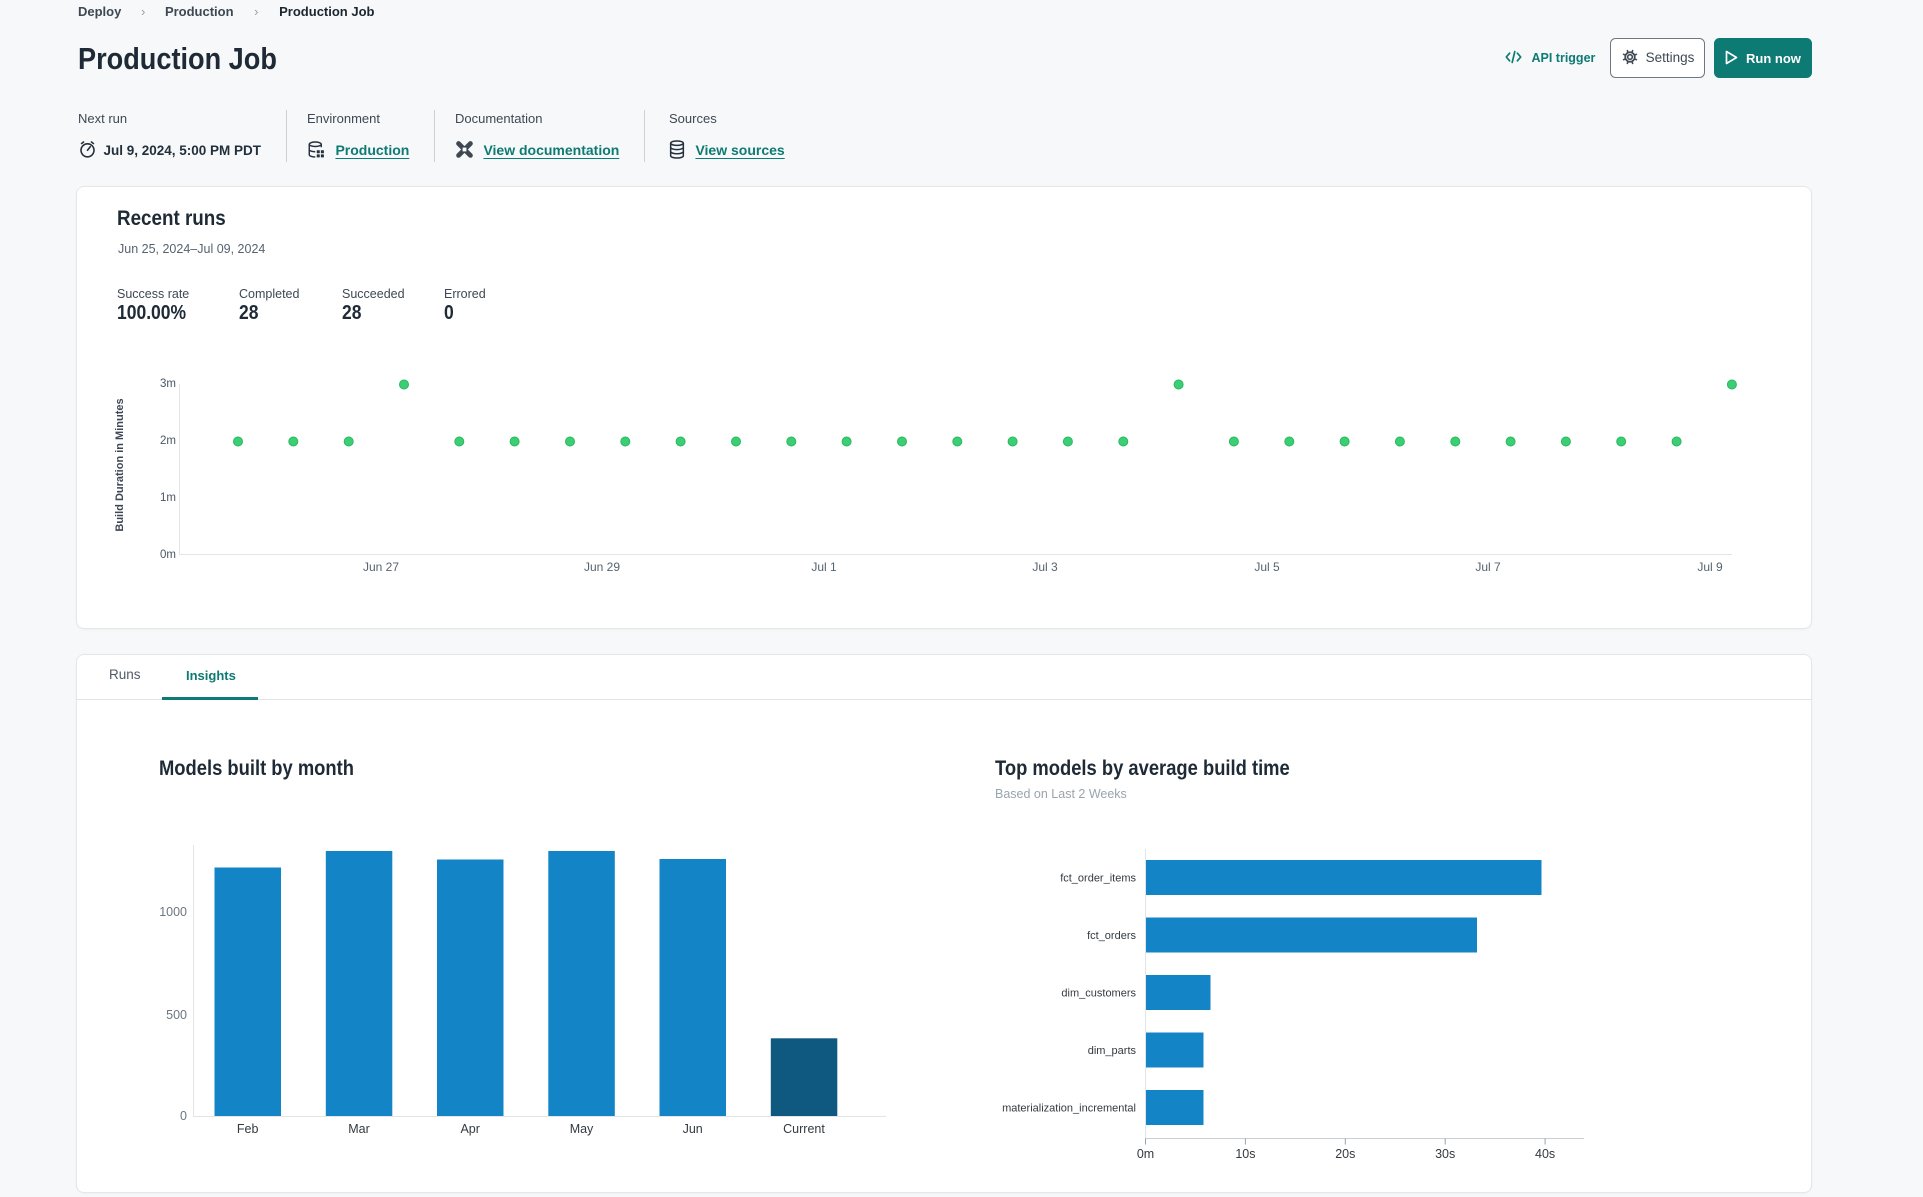 The height and width of the screenshot is (1197, 1923). I want to click on svg-text: Feb, so click(248, 1129).